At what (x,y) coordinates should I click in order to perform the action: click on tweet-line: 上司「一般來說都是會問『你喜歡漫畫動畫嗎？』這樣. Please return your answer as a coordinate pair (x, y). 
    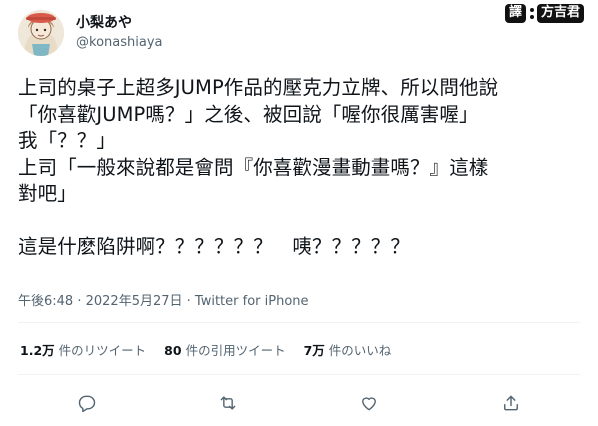
    Looking at the image, I should click on (253, 167).